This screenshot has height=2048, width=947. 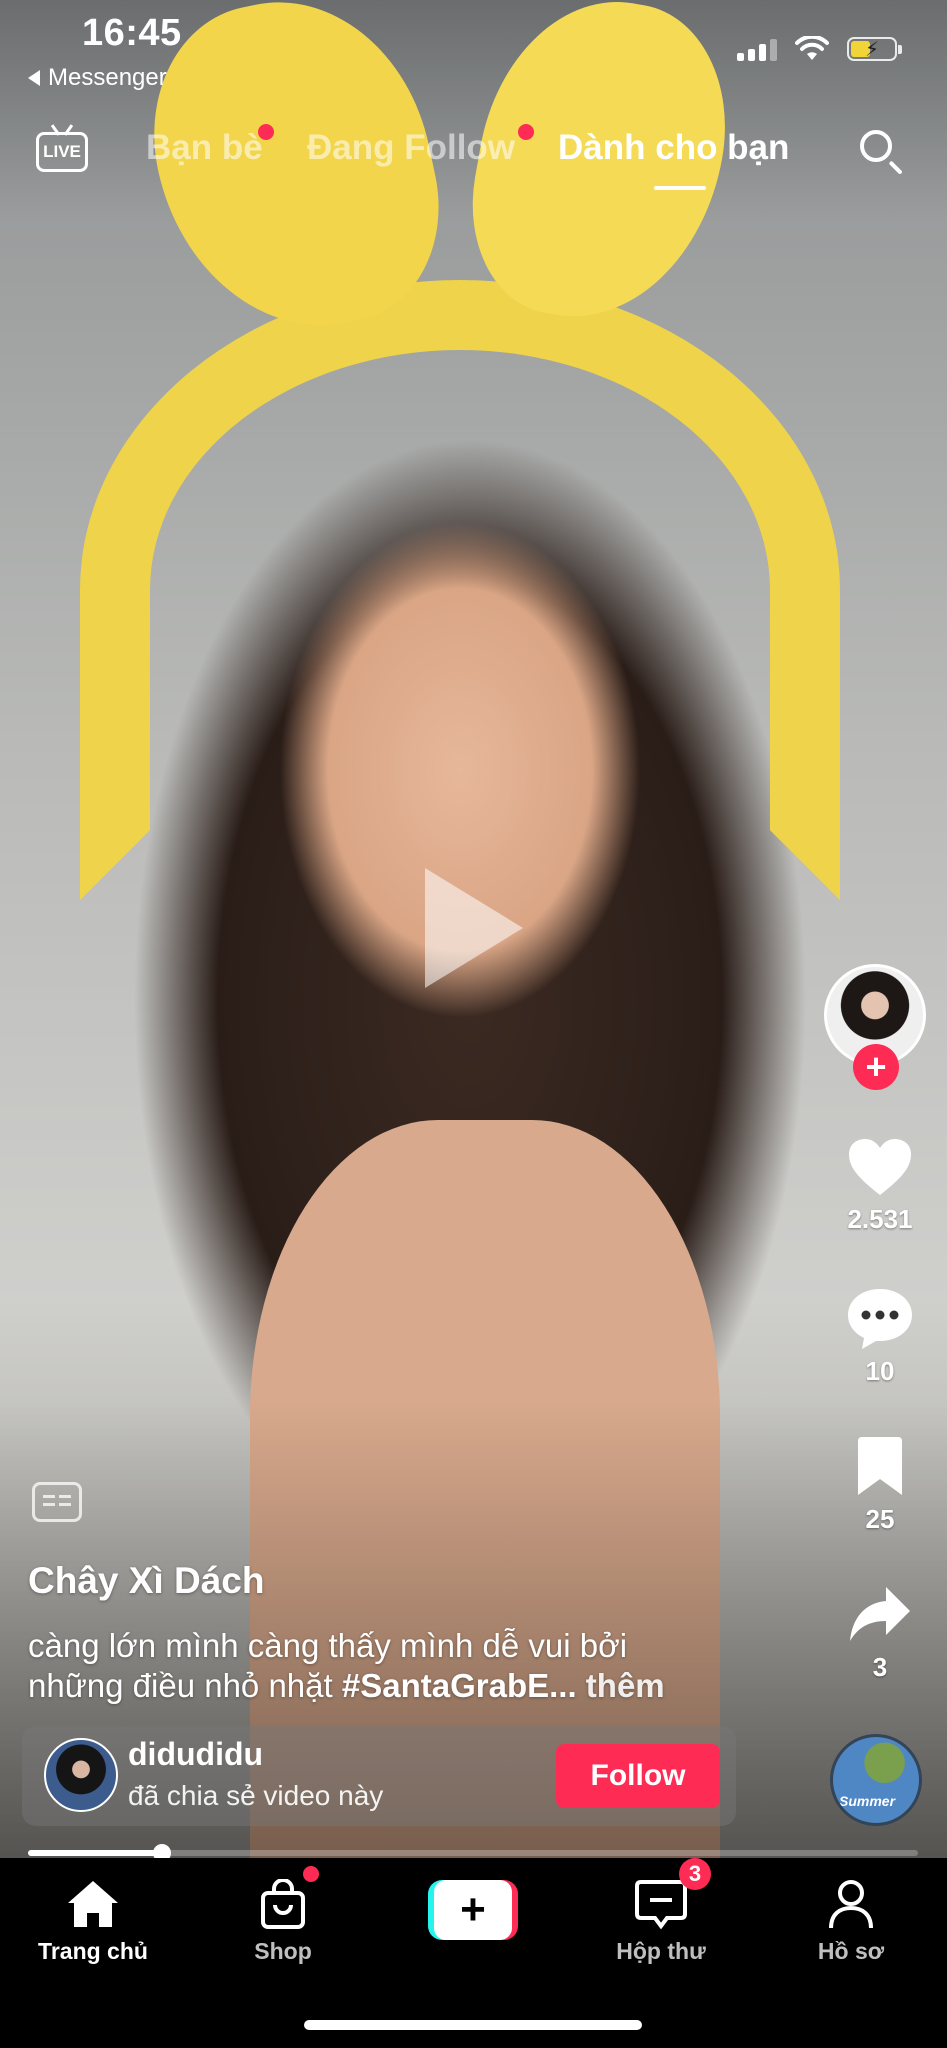 What do you see at coordinates (876, 1780) in the screenshot?
I see `music-disc: Summer` at bounding box center [876, 1780].